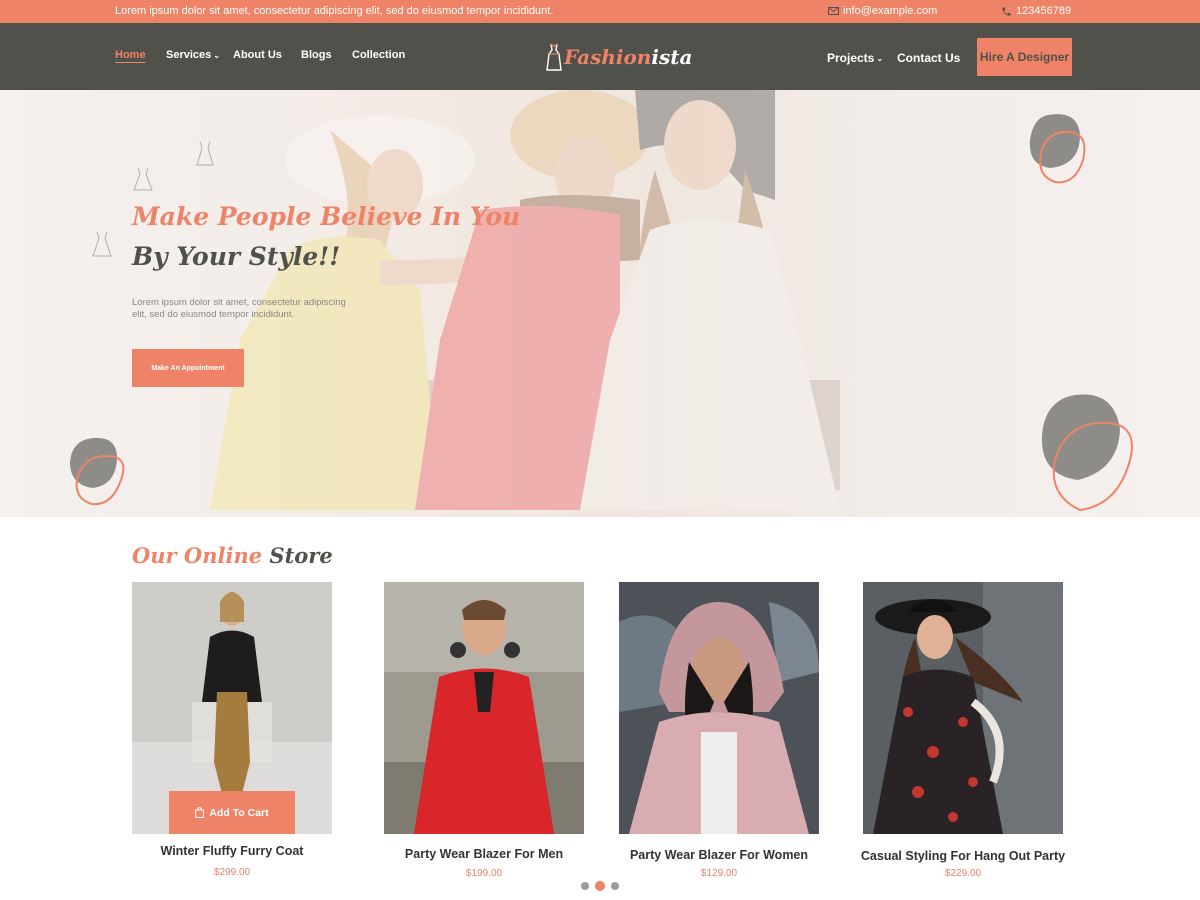 The height and width of the screenshot is (900, 1200). I want to click on carousel-pagination, so click(600, 886).